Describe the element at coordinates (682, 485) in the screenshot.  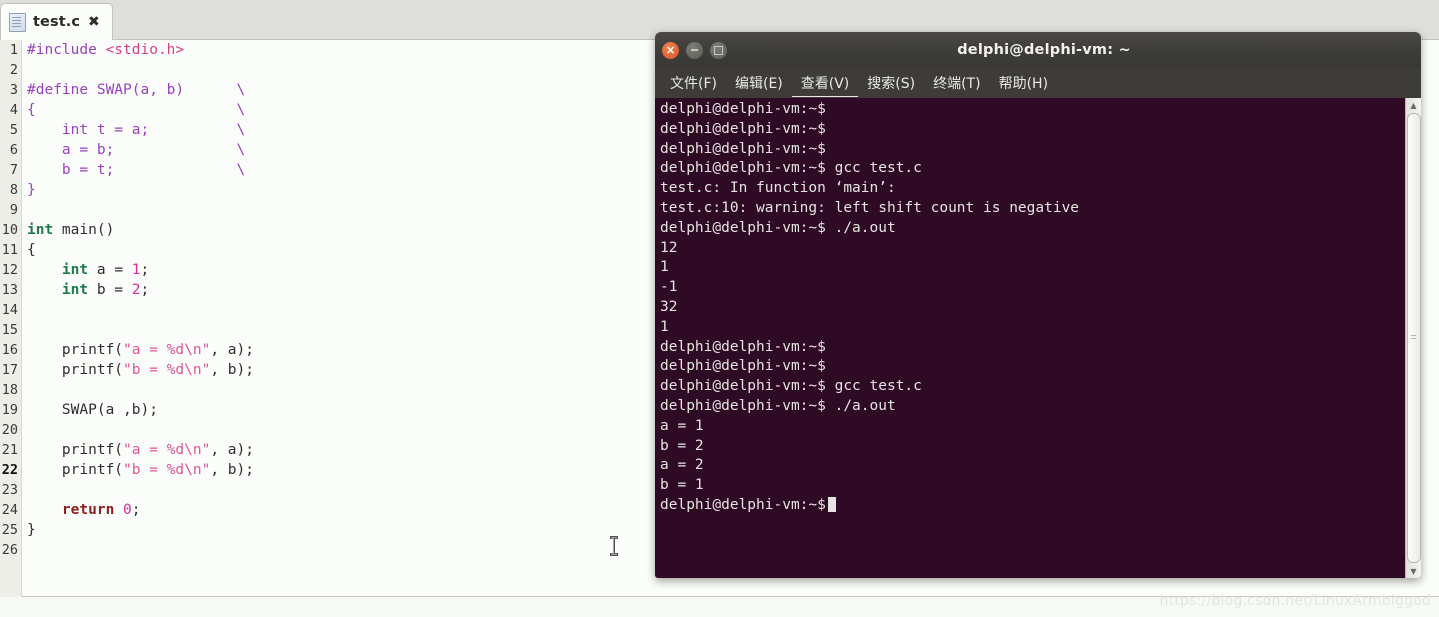
I see `terminal-line: b = 1` at that location.